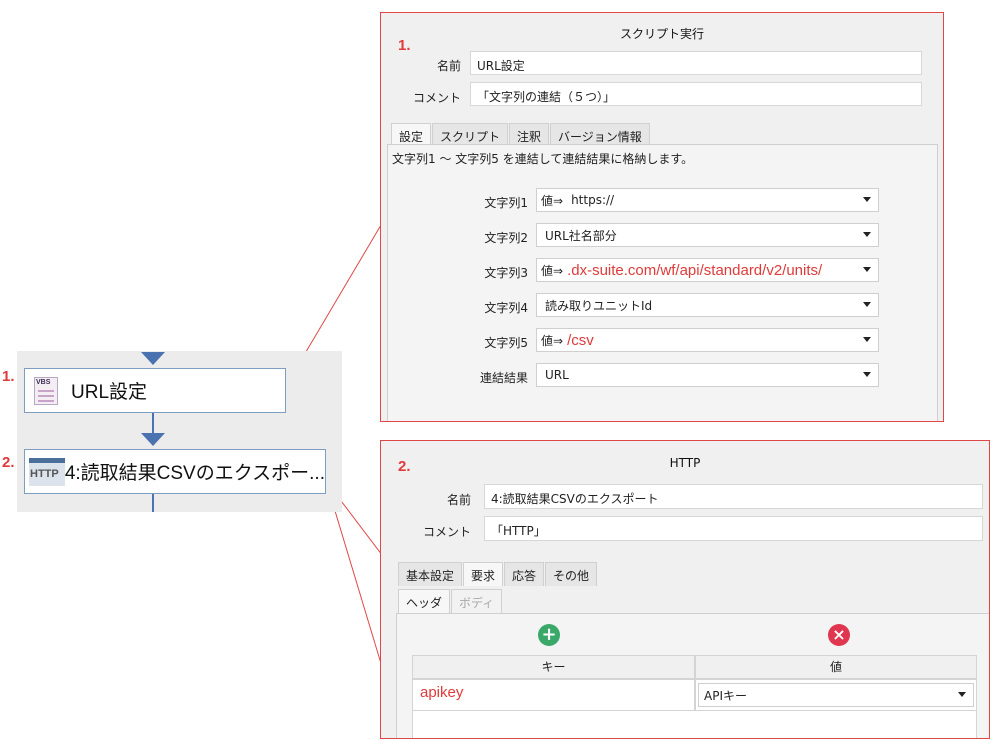 This screenshot has height=747, width=1000. I want to click on dialog-title: HTTP, so click(685, 463).